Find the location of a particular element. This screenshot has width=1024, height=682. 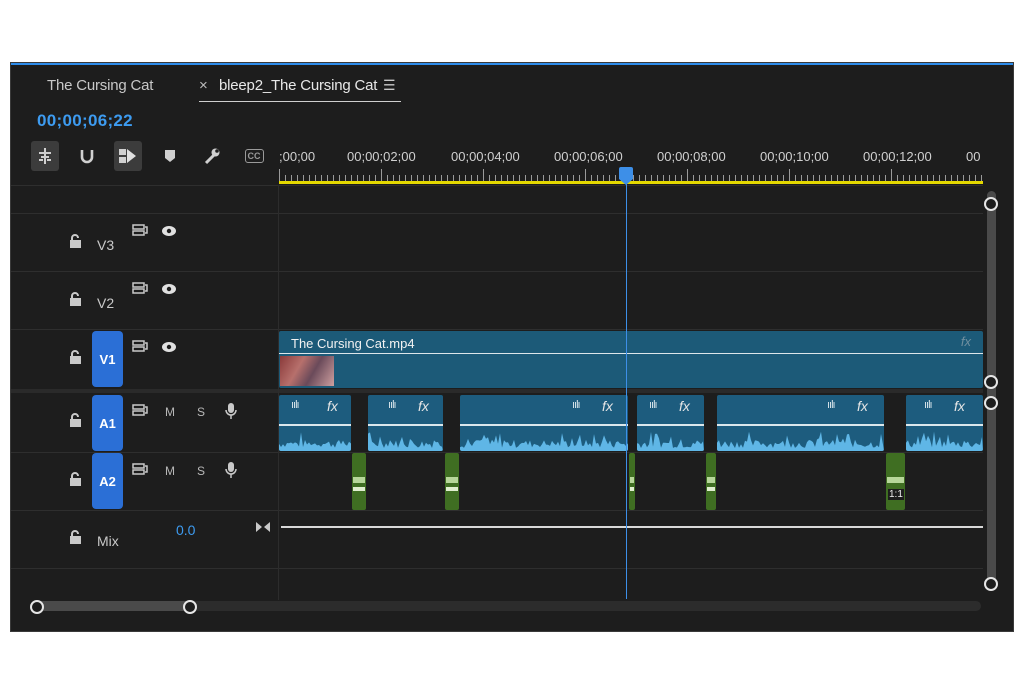

tab-close-icon: × is located at coordinates (203, 85).